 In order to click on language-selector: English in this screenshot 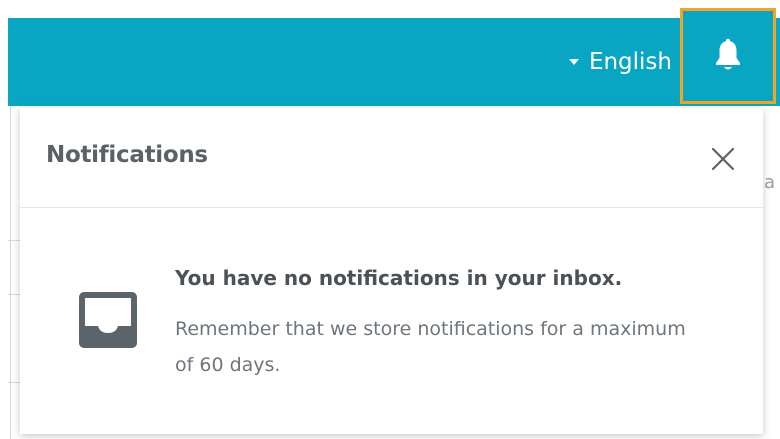, I will do `click(620, 62)`.